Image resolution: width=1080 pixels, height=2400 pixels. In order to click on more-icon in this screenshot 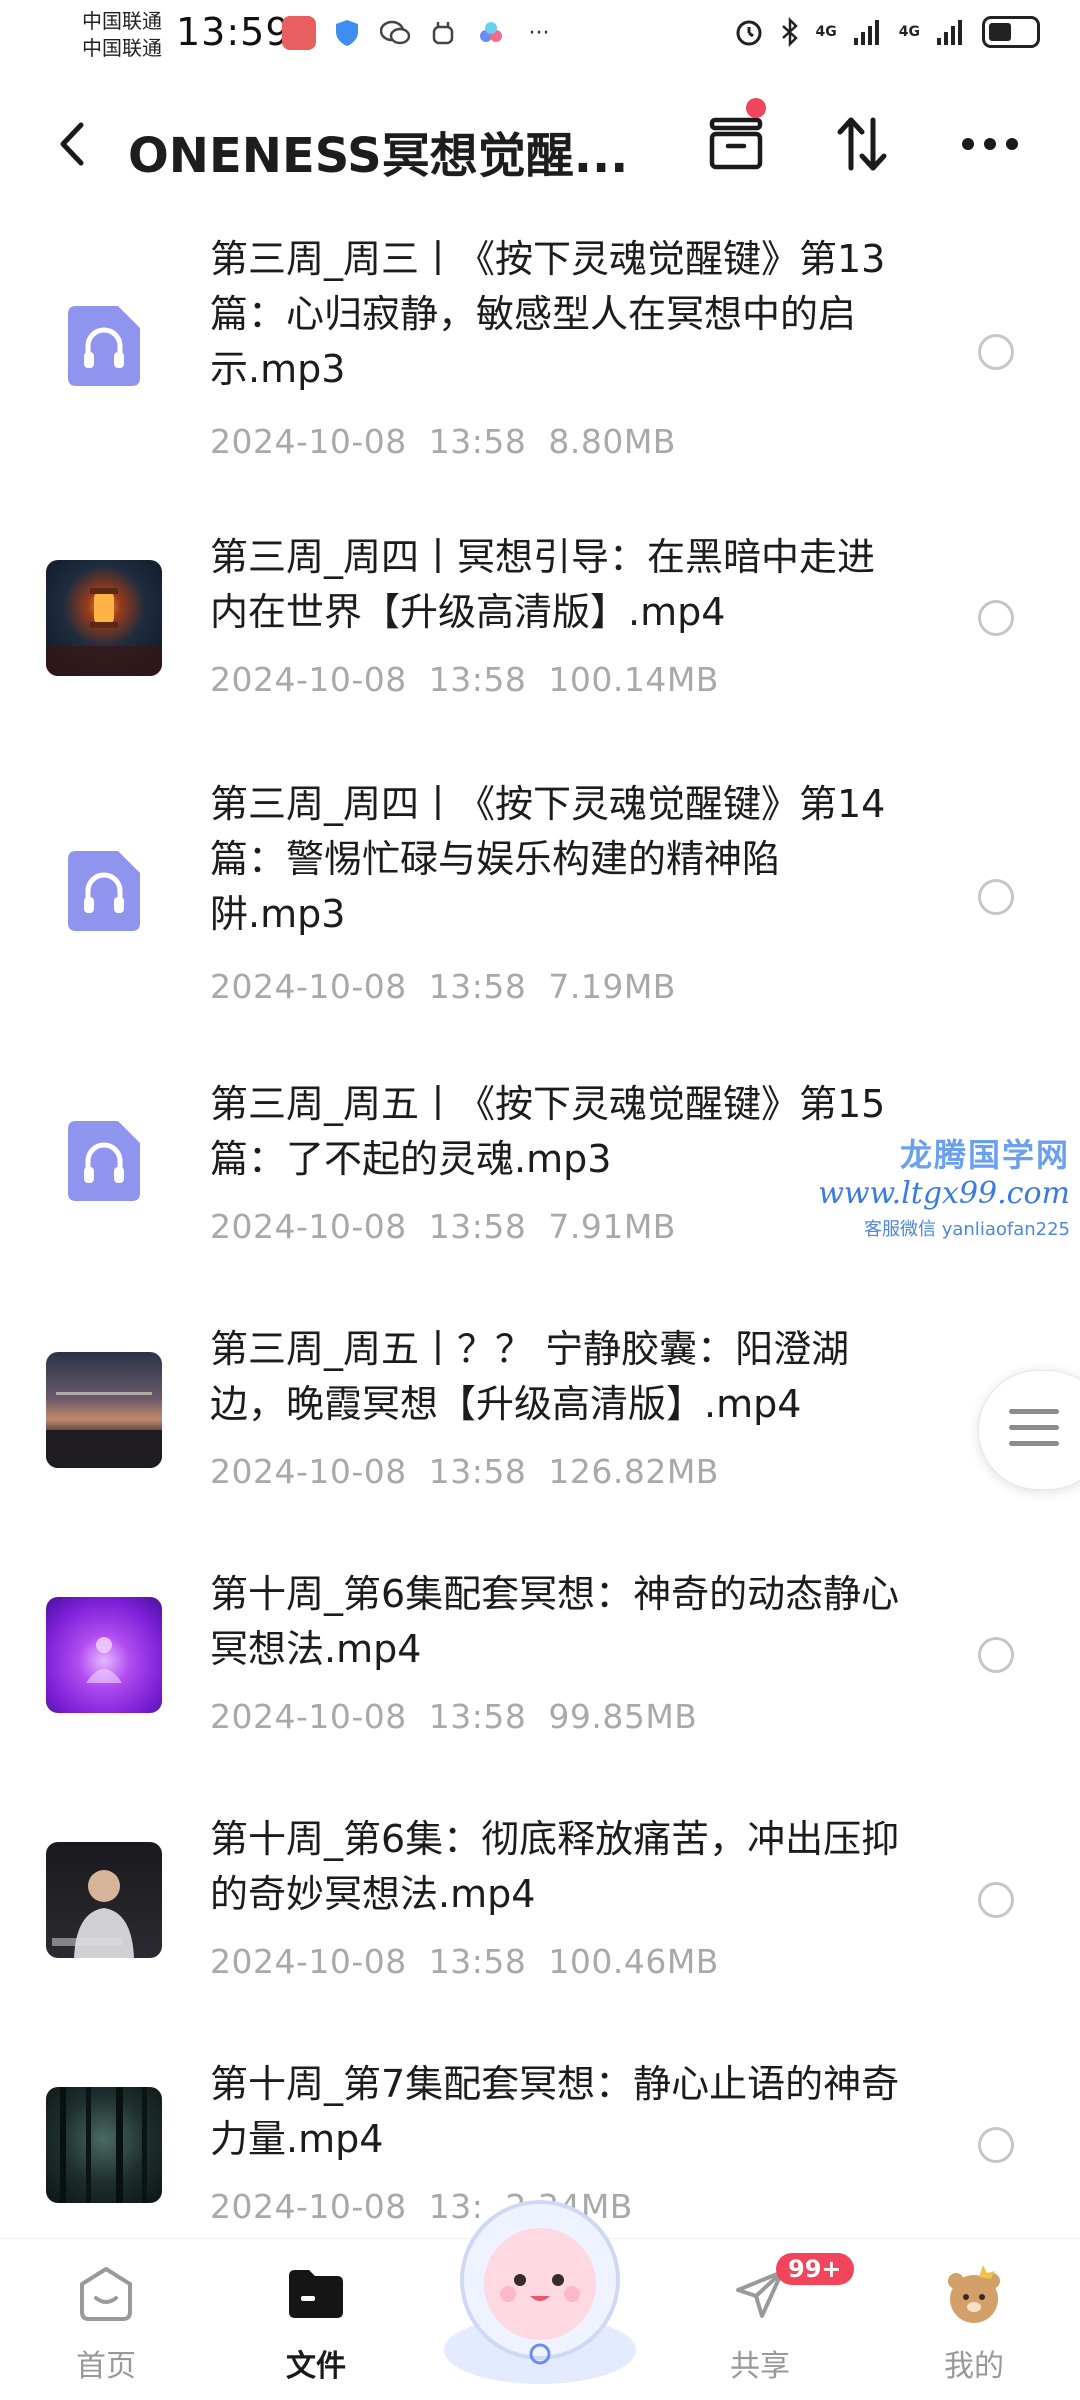, I will do `click(990, 144)`.